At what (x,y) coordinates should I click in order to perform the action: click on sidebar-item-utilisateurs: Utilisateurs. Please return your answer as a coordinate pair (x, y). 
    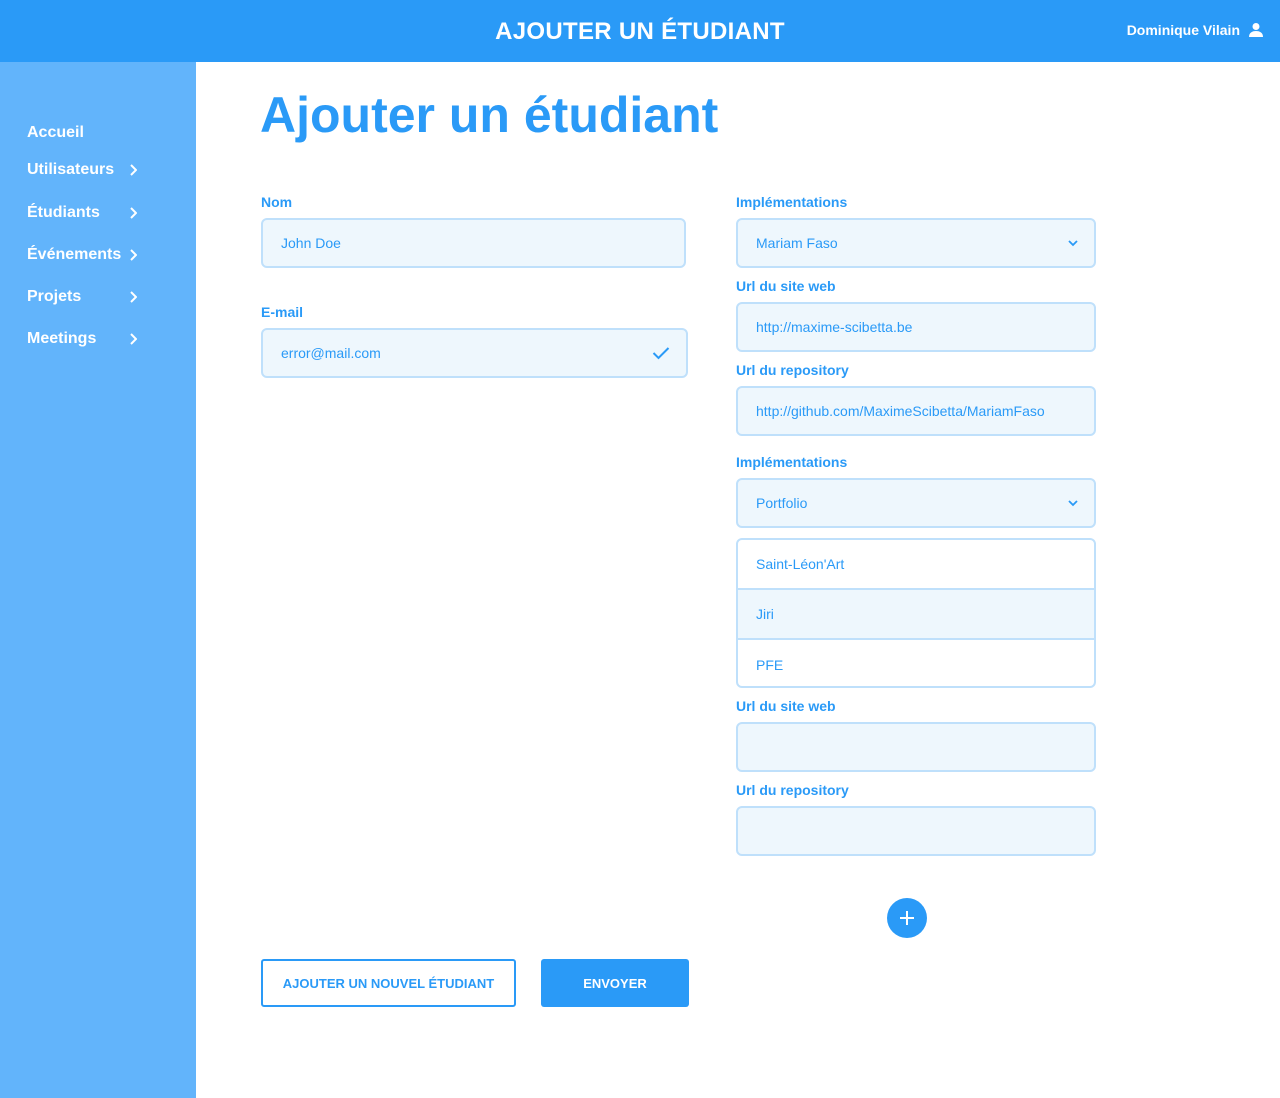
    Looking at the image, I should click on (82, 170).